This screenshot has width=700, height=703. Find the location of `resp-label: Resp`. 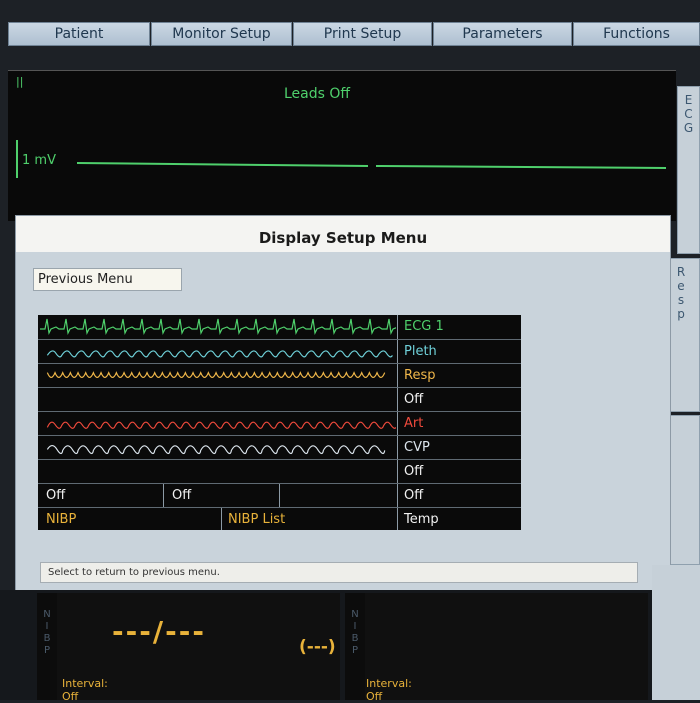

resp-label: Resp is located at coordinates (459, 375).